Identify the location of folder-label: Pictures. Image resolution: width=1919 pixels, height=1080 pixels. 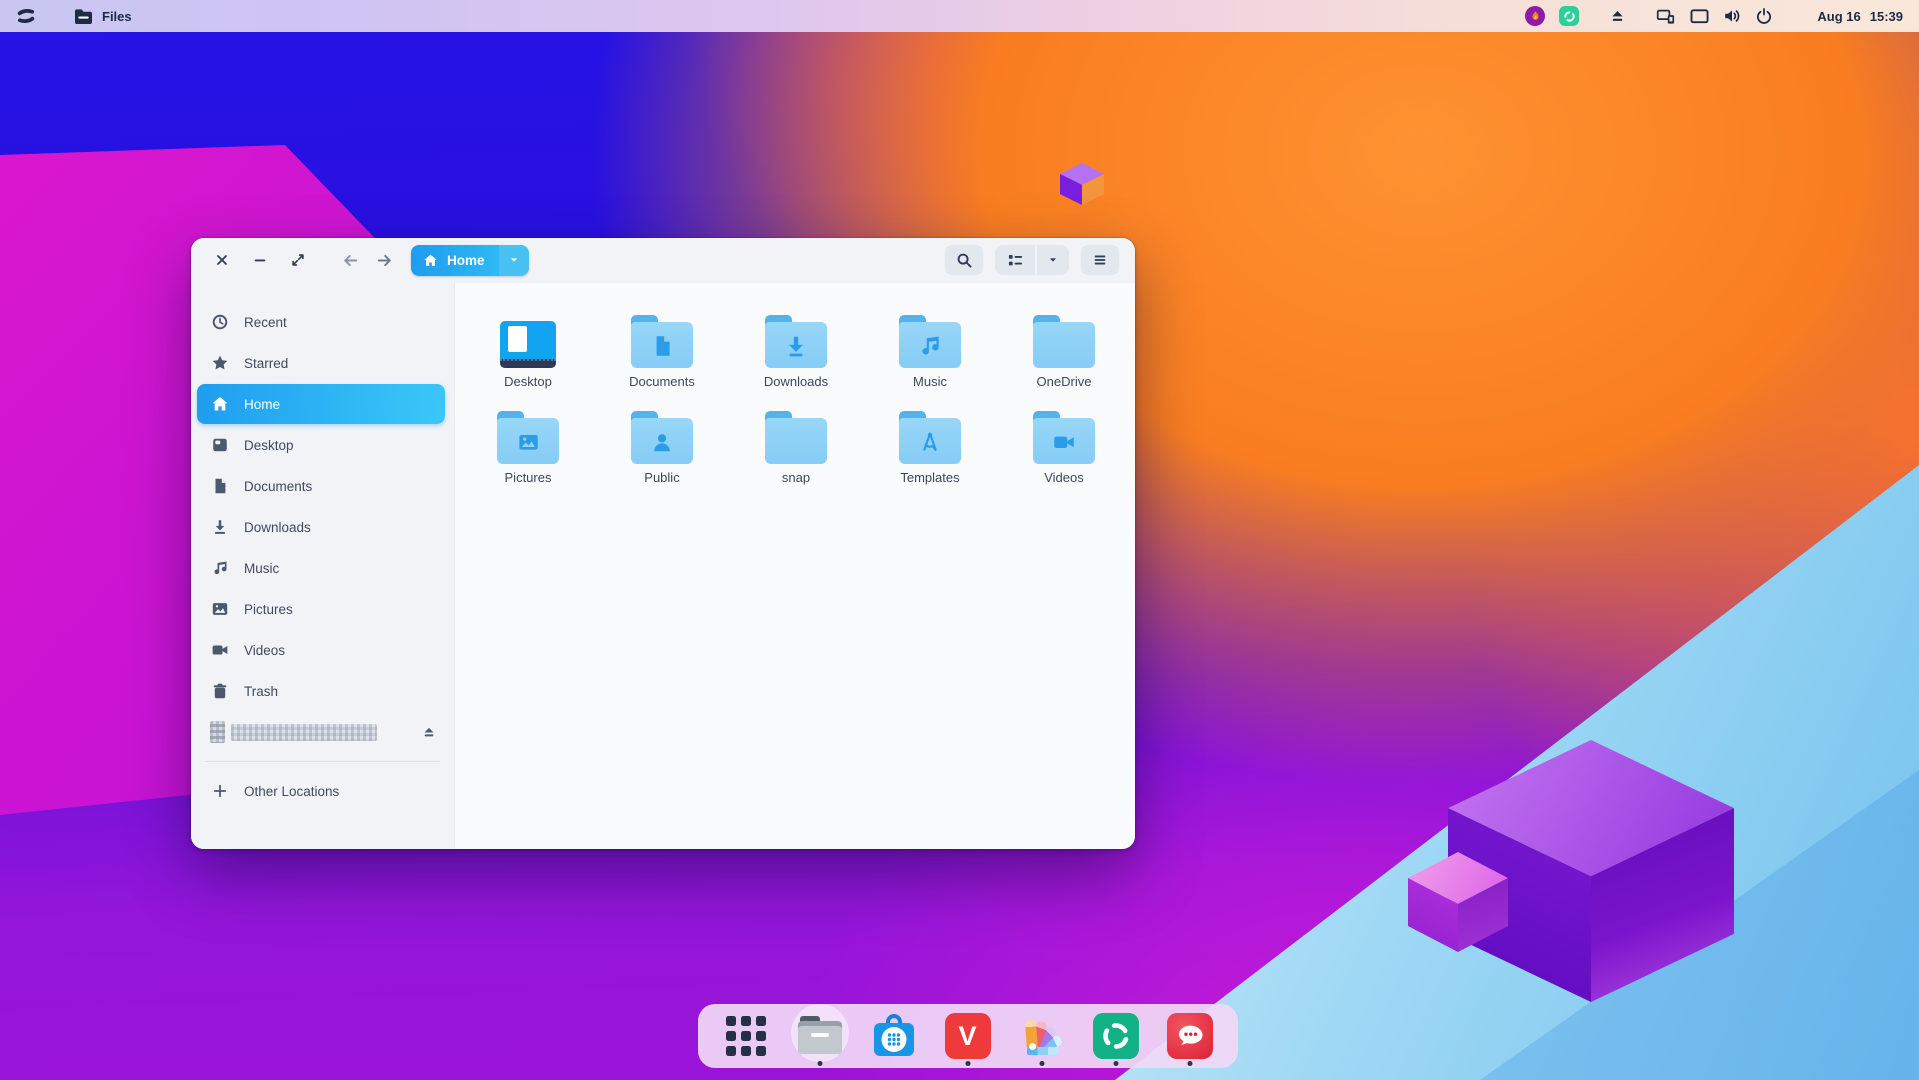
(528, 477).